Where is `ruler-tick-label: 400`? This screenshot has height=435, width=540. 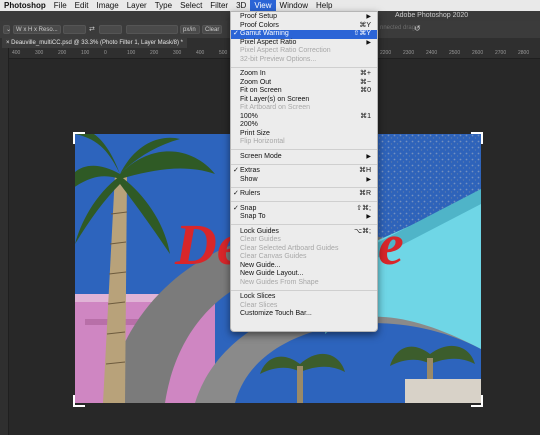
ruler-tick-label: 400 is located at coordinates (200, 53).